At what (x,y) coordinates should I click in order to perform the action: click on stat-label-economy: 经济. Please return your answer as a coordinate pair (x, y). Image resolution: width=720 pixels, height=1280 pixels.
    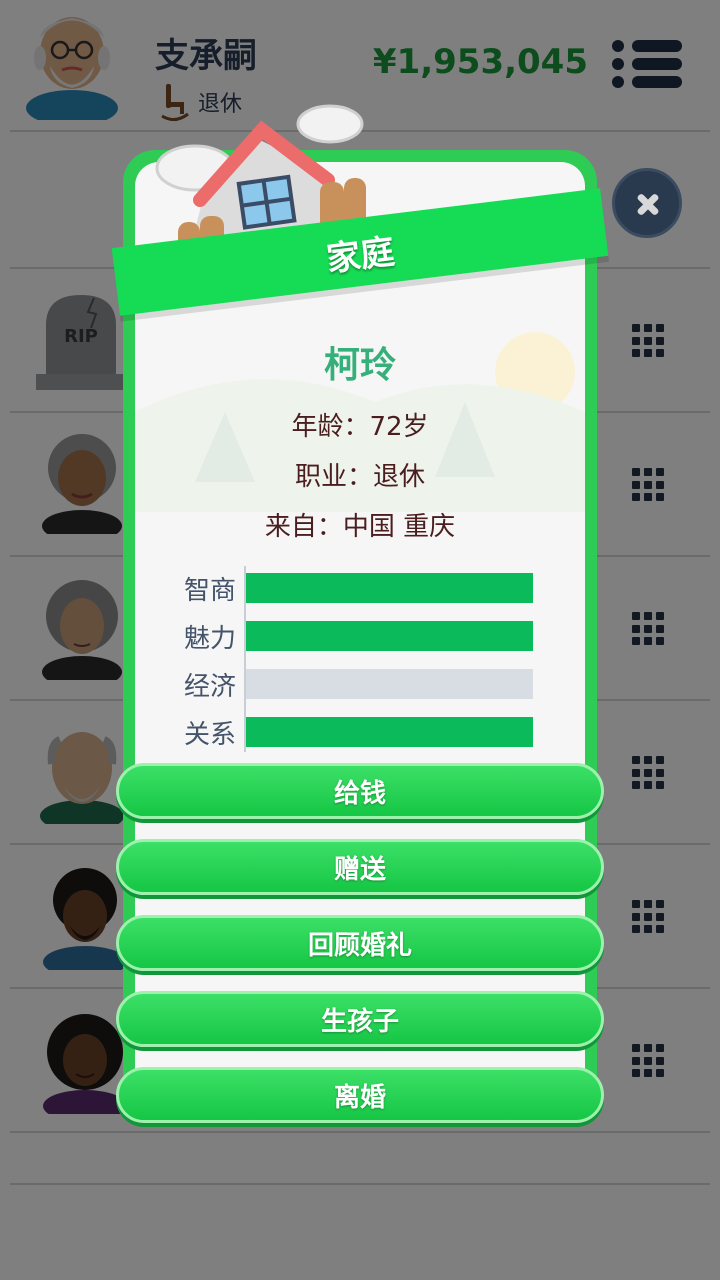
    Looking at the image, I should click on (210, 687).